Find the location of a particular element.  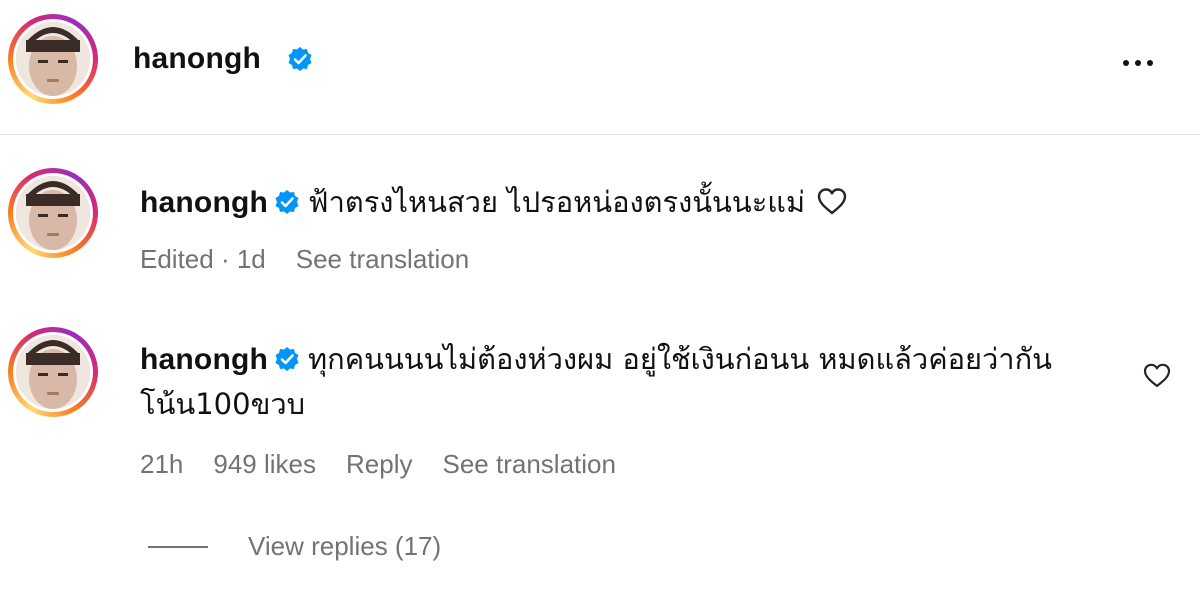

comment-meta: 21h 949 likes Reply See translation is located at coordinates (393, 464).